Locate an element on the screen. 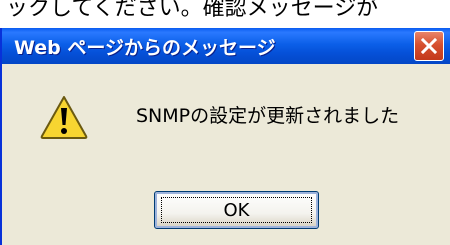 This screenshot has height=245, width=450. dialog-titlebar: Web ページからのメッセージ is located at coordinates (226, 46).